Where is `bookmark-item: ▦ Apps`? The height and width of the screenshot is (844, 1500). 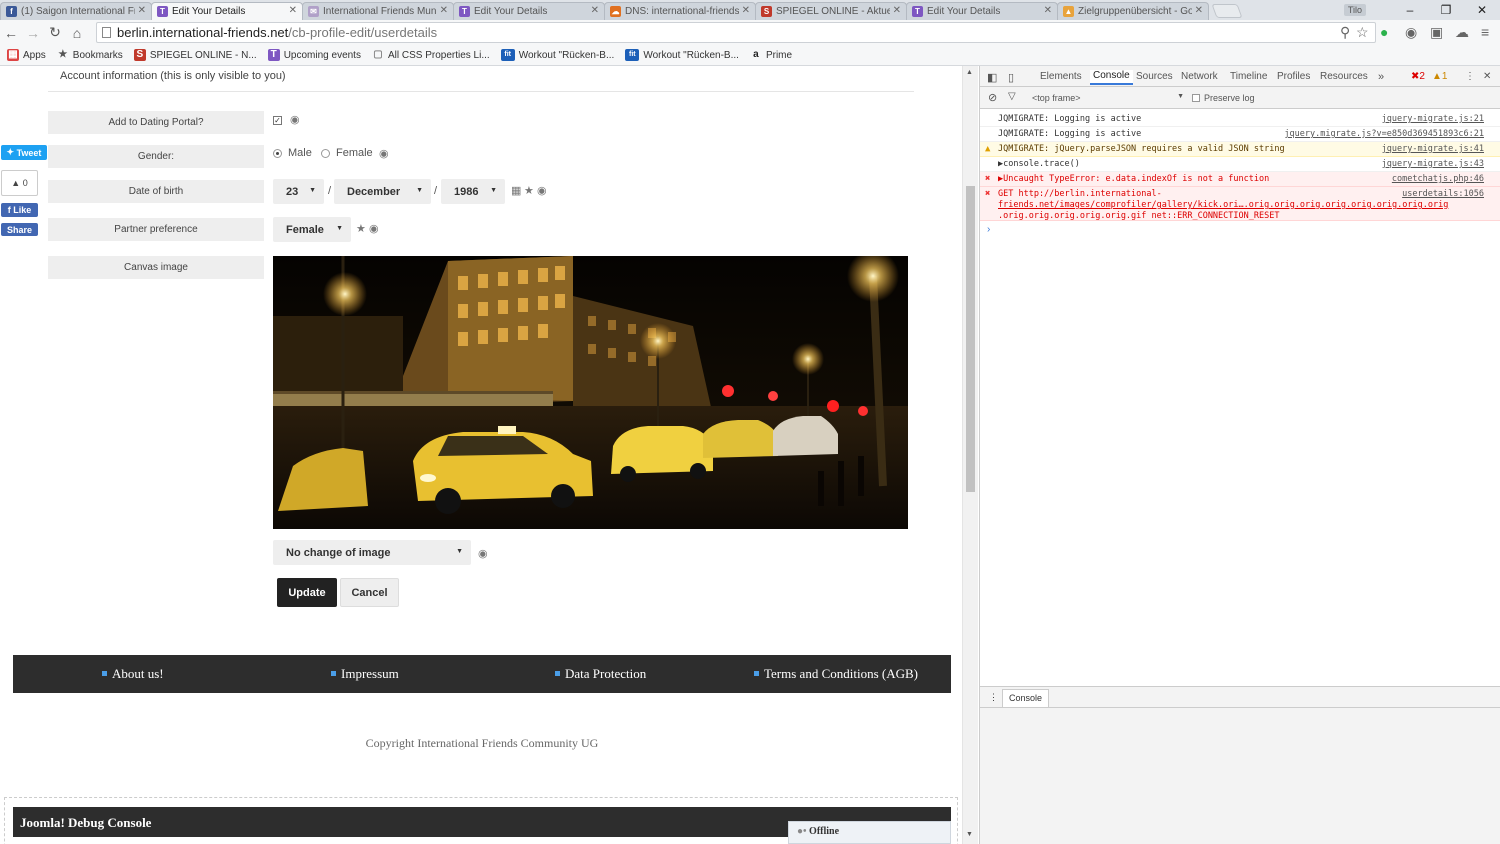 bookmark-item: ▦ Apps is located at coordinates (26, 55).